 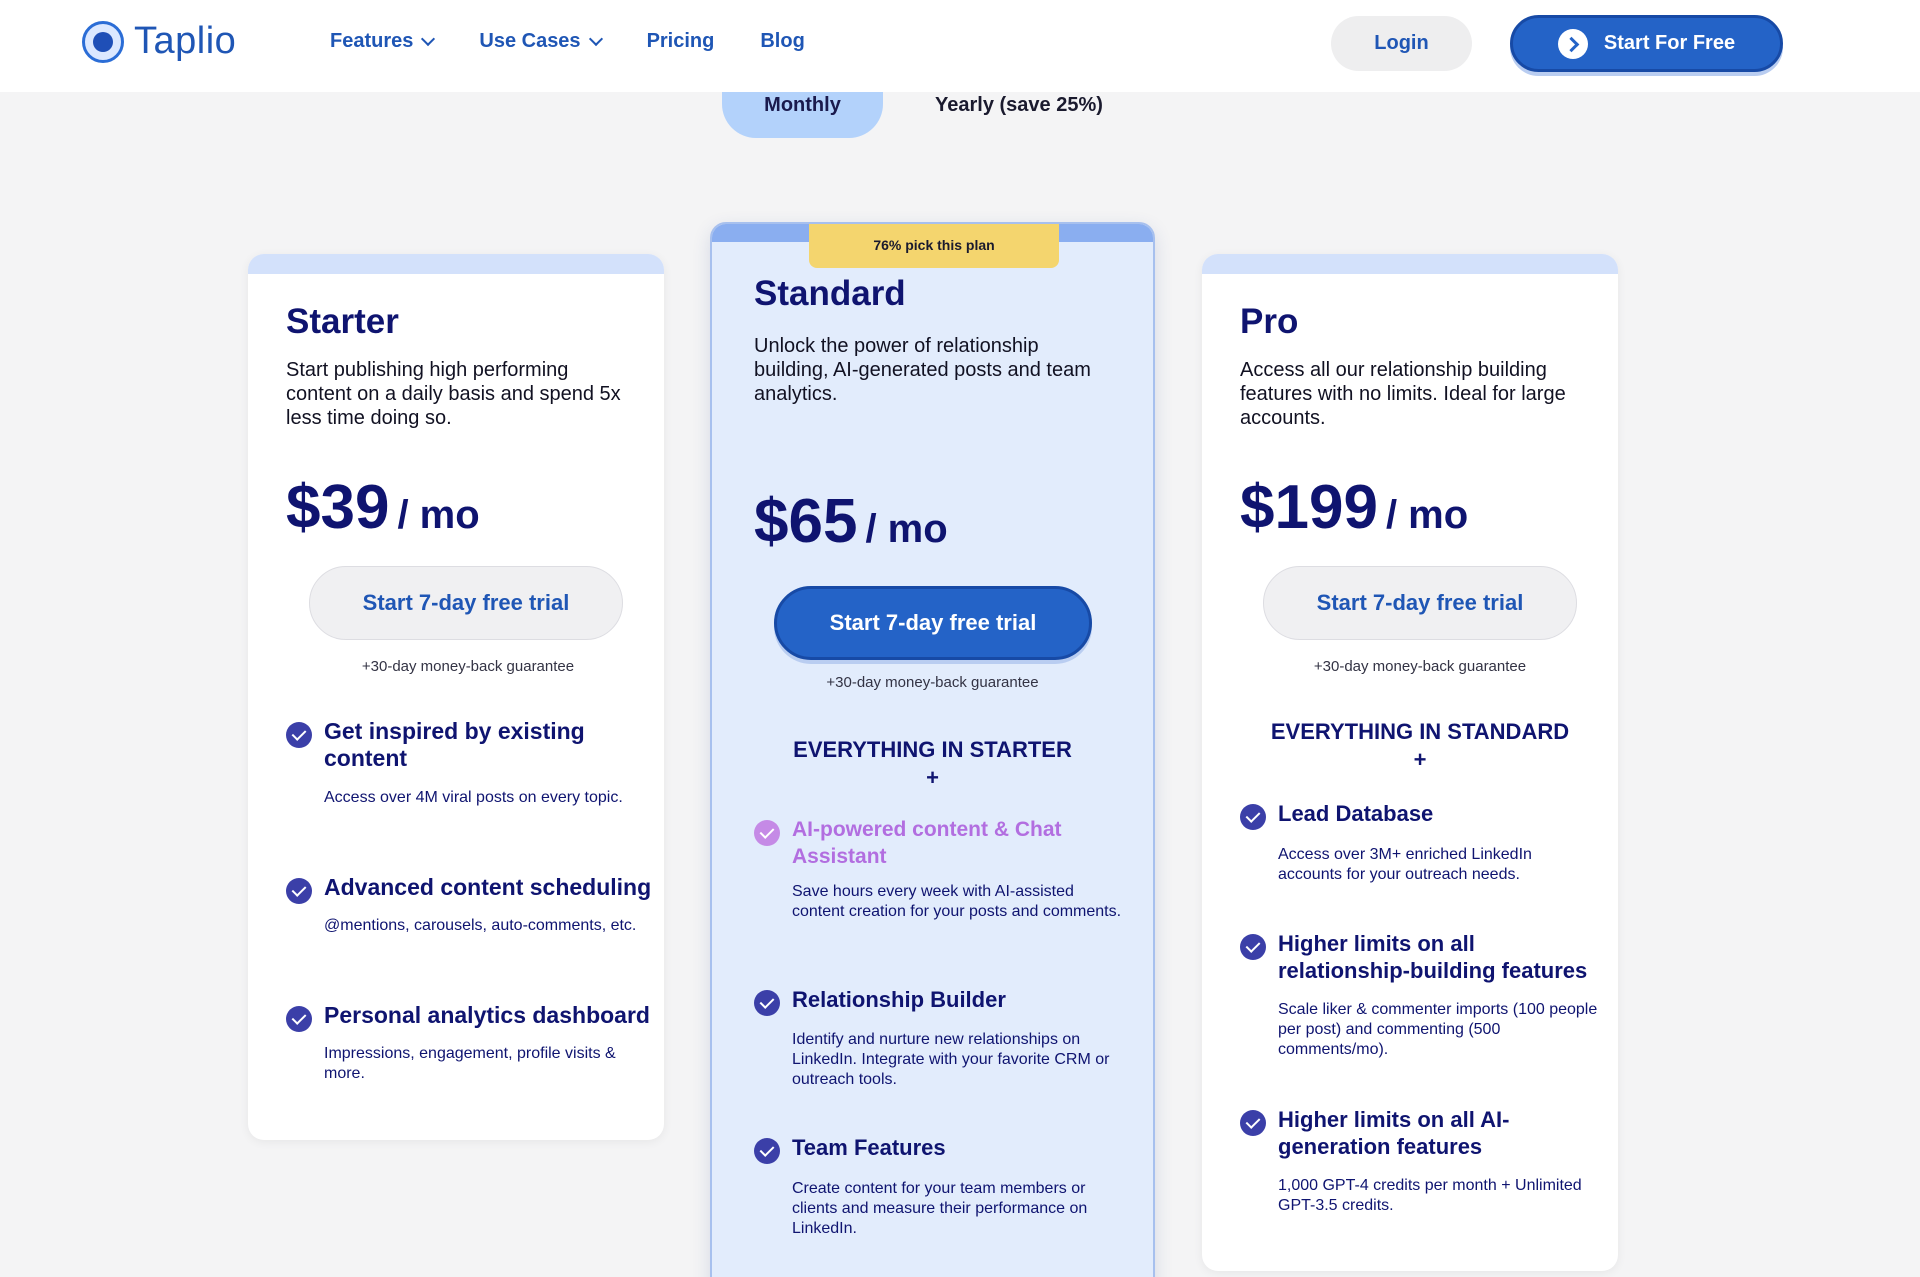 I want to click on nav-item-blog: Blog, so click(x=782, y=41).